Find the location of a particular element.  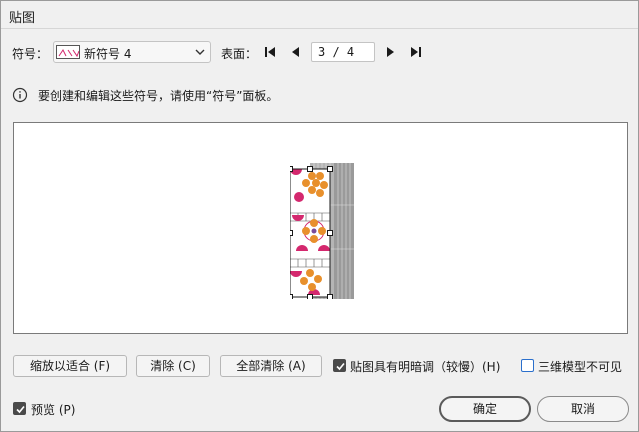

shade-artwork-checkbox is located at coordinates (339, 365).